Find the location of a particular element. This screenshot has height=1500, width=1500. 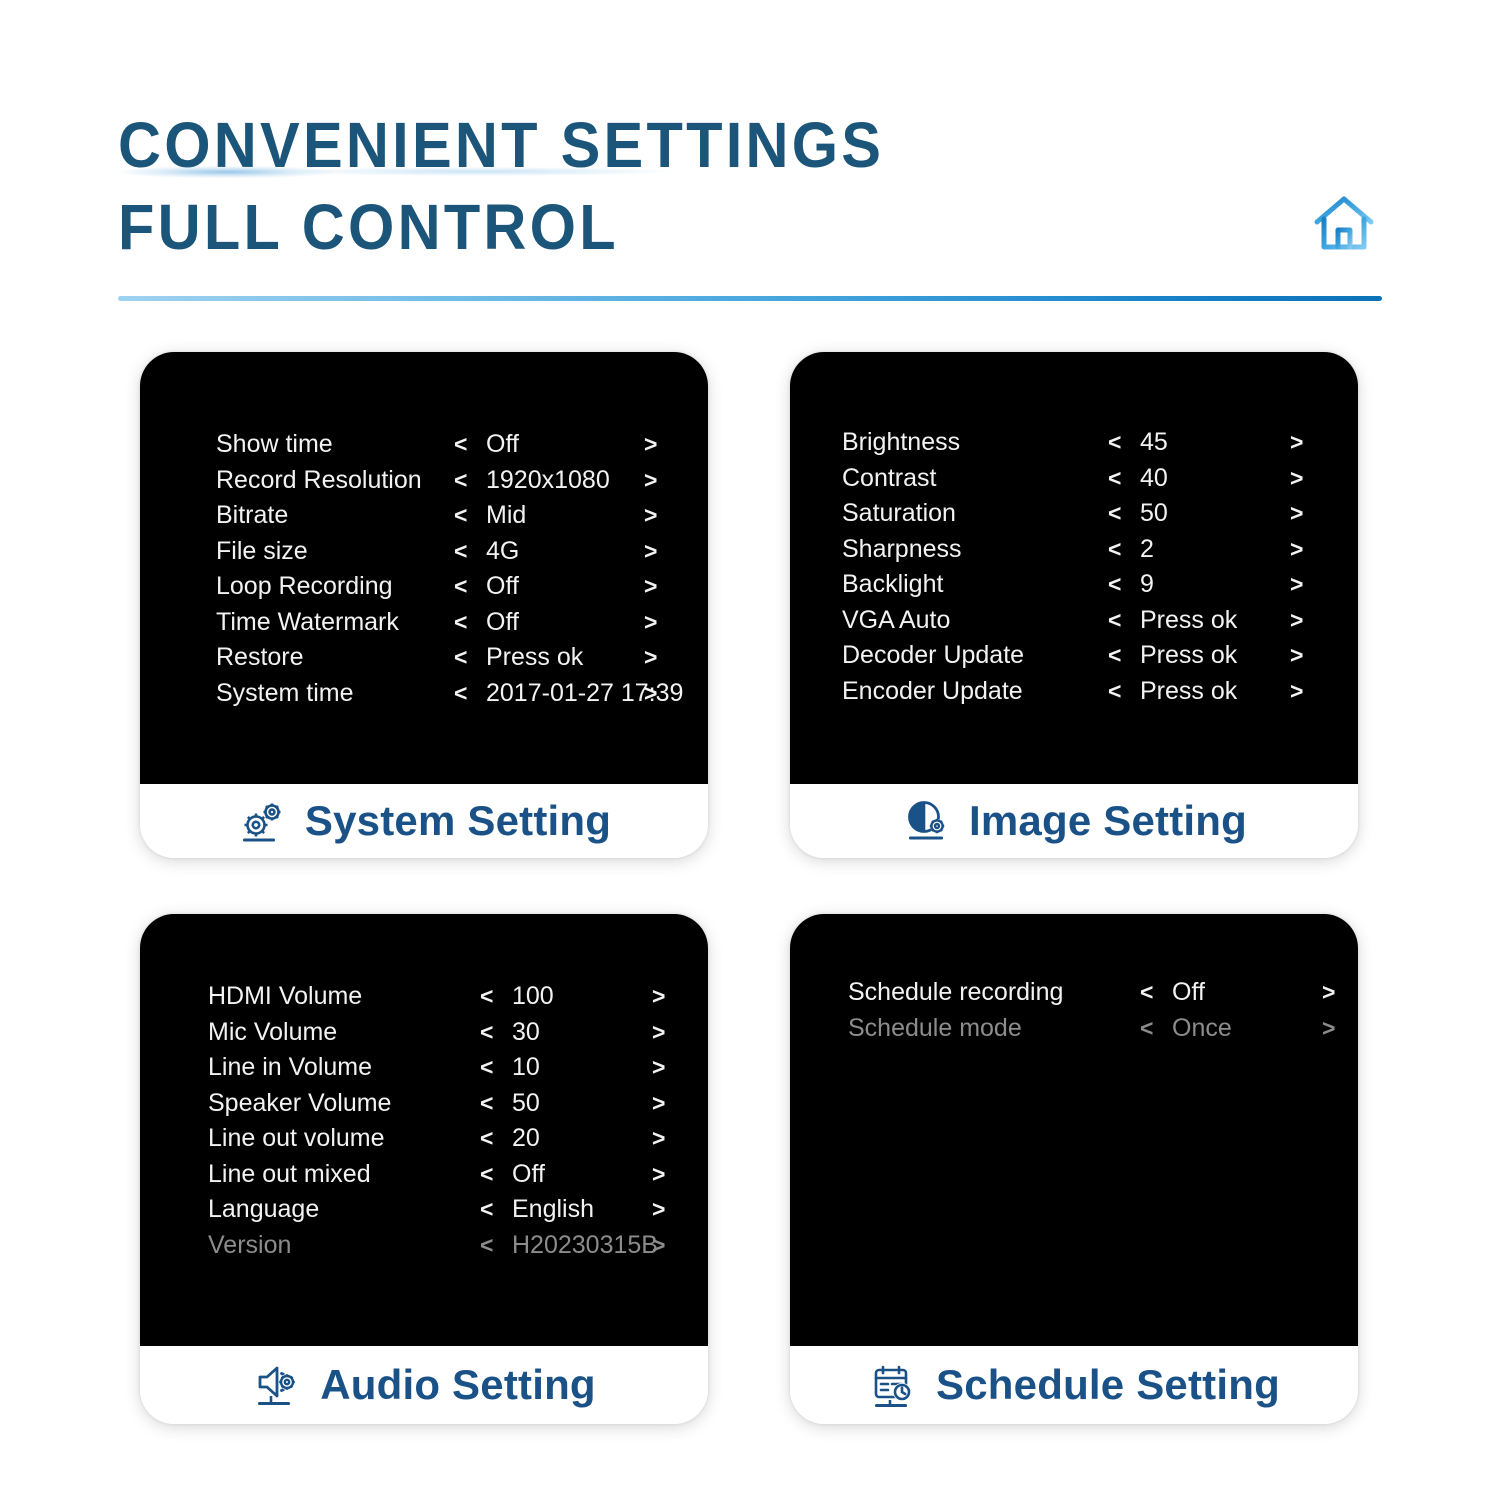

card-footer-system: System Setting is located at coordinates (424, 821).